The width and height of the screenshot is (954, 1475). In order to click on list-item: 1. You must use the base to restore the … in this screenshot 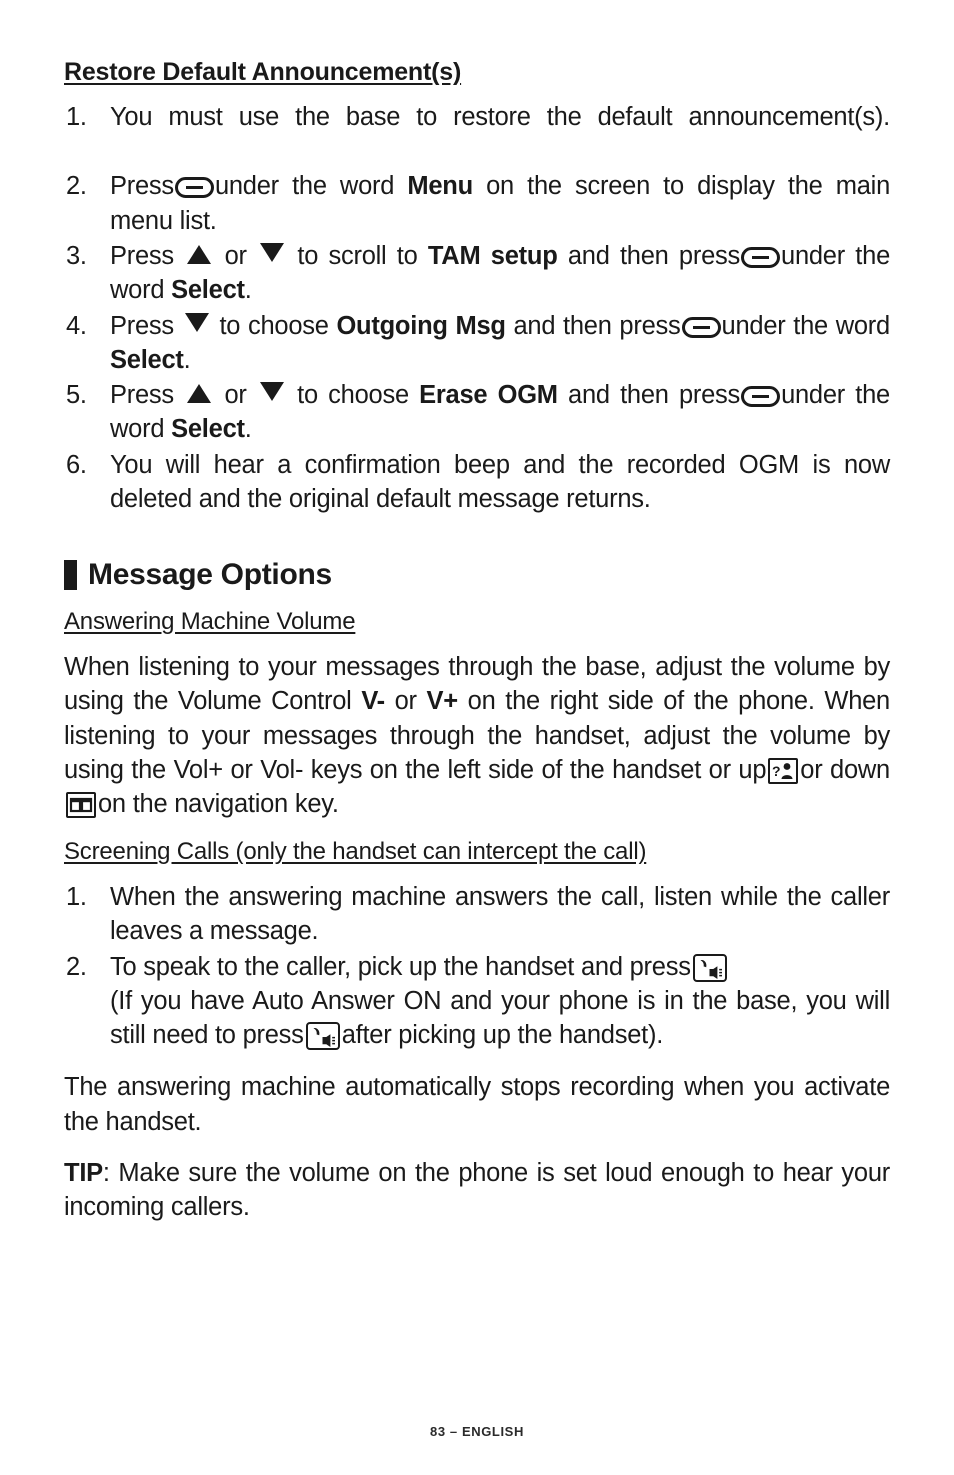, I will do `click(477, 134)`.